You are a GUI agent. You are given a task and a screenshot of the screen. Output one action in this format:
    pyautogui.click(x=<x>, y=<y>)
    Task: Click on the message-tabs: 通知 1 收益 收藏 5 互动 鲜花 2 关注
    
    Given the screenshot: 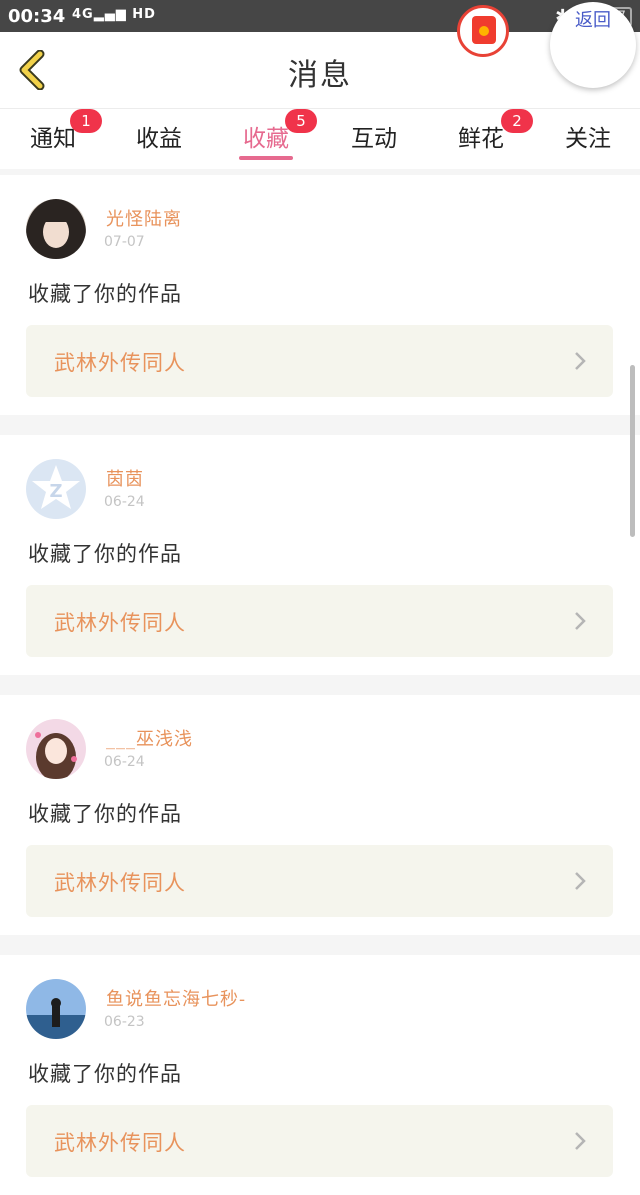 What is the action you would take?
    pyautogui.click(x=320, y=139)
    